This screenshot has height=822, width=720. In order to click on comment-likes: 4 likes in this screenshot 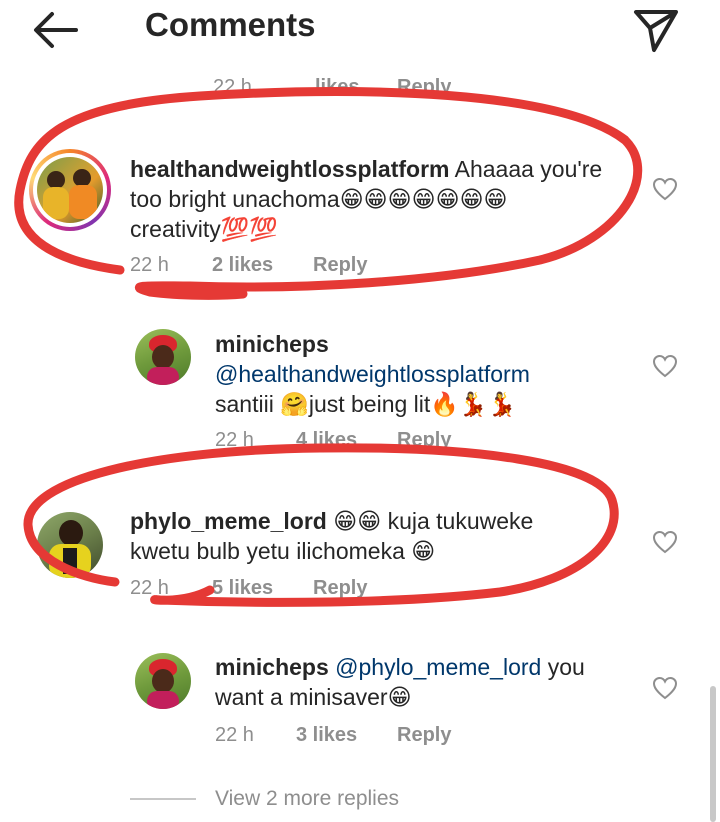, I will do `click(326, 440)`.